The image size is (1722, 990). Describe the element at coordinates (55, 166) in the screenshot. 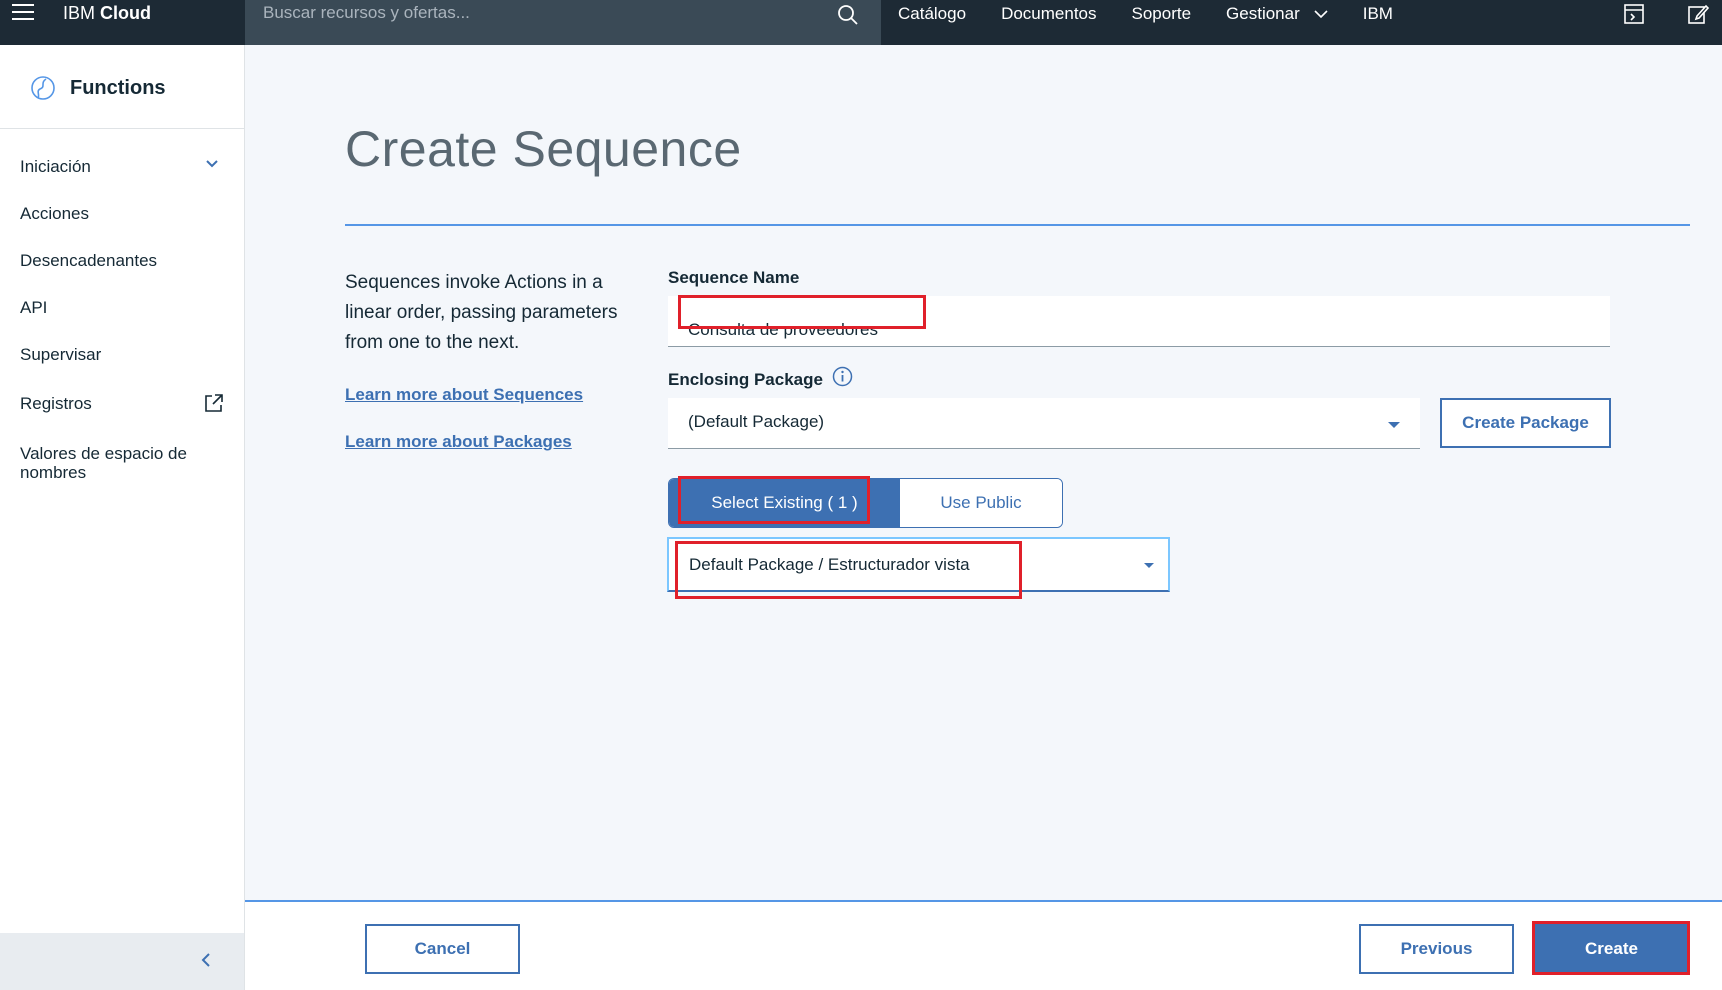

I see `sidebar-item-label: Iniciación` at that location.